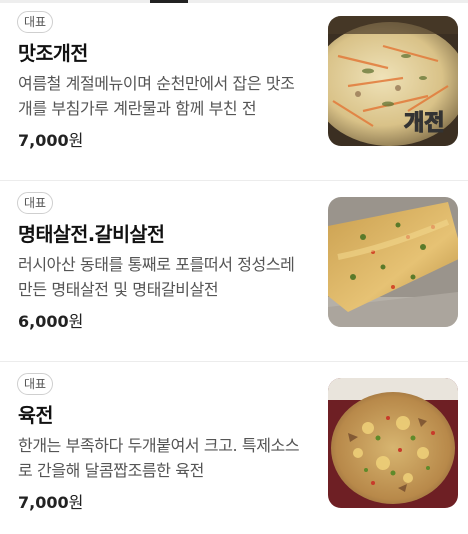 The width and height of the screenshot is (468, 534). What do you see at coordinates (159, 458) in the screenshot?
I see `menu-item-description: 한개는 부족하다 두개붙여서 크고. 특제소스로 간을해 달콤짭조름한 육전` at bounding box center [159, 458].